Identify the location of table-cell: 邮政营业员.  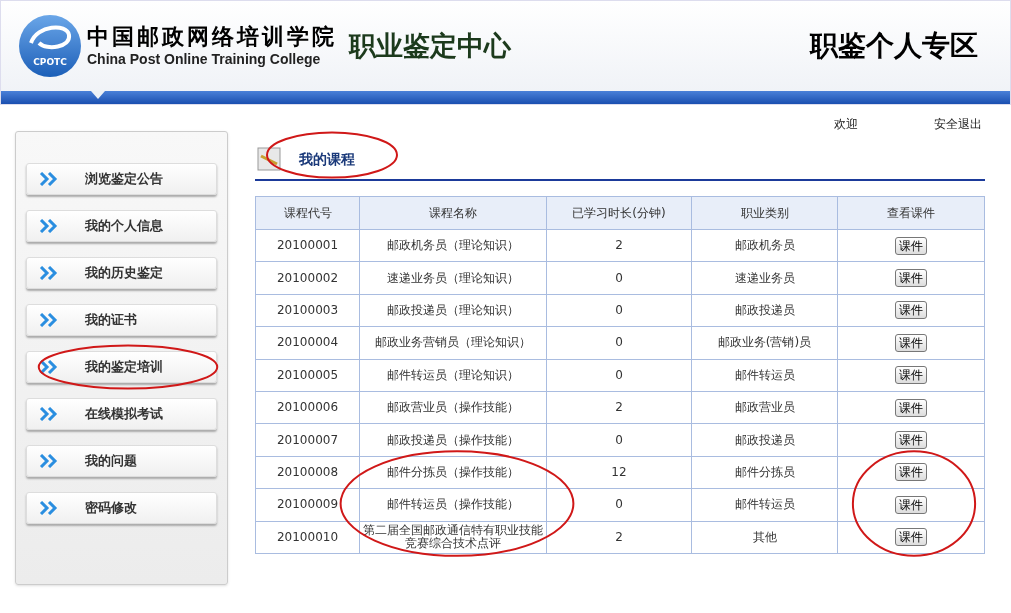
(764, 407).